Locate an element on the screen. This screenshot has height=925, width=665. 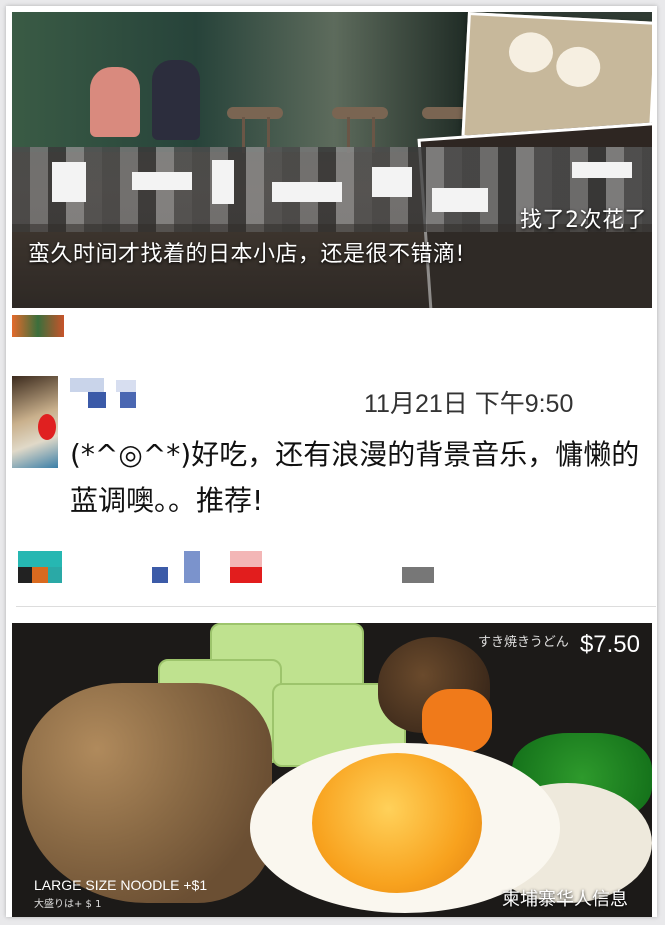
post-text: (*^◎^*)好吃，还有浪漫的背景音乐，慵懒的蓝调噢。。推荐! is located at coordinates (355, 477).